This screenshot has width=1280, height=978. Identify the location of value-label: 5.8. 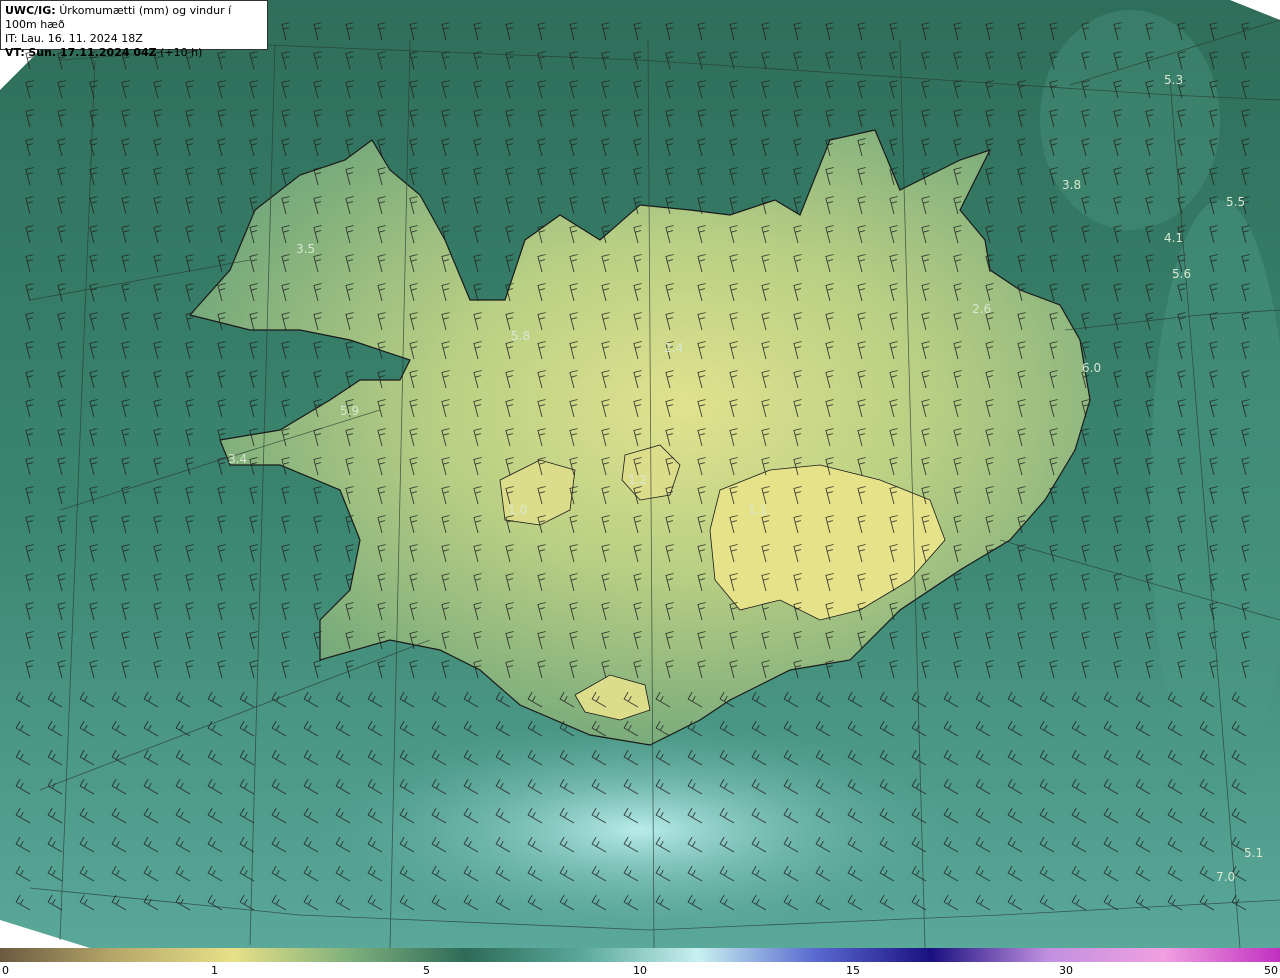
(520, 336).